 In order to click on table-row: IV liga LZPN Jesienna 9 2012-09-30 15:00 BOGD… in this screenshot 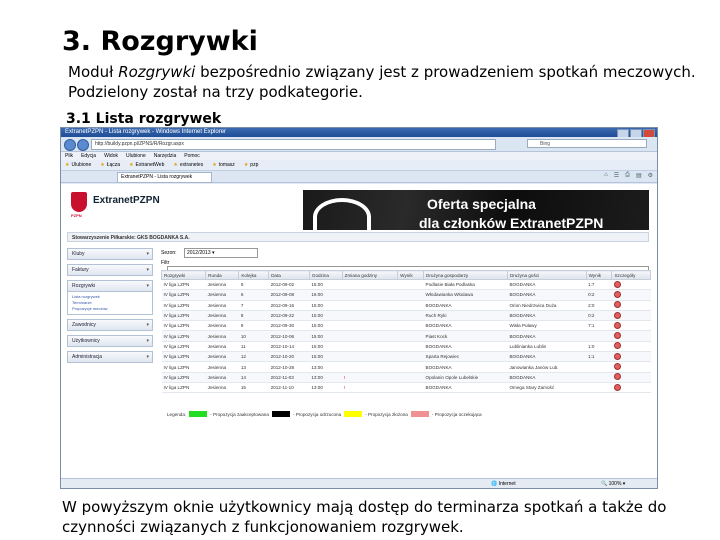, I will do `click(406, 326)`.